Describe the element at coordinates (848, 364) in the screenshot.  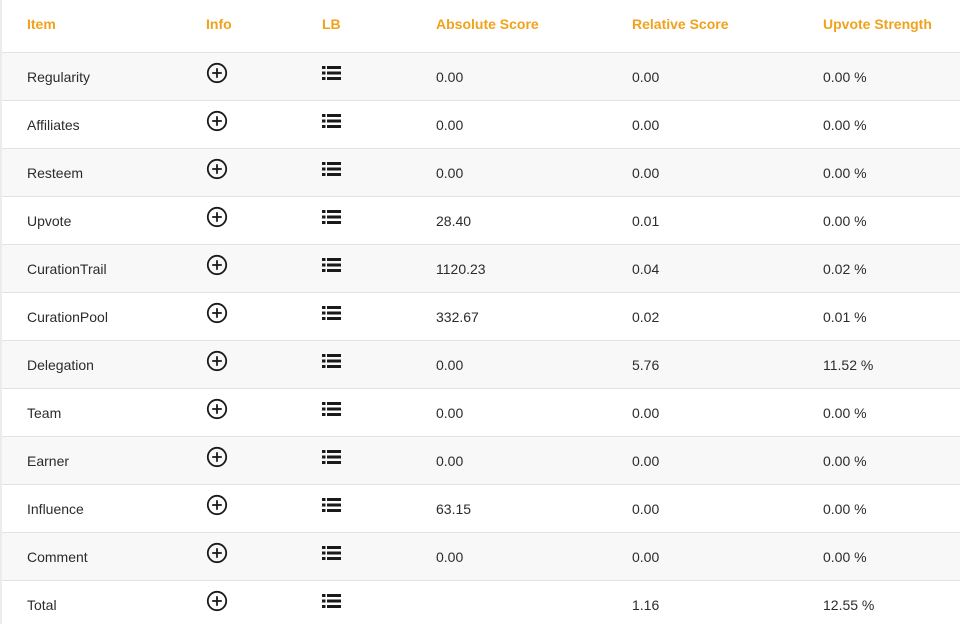
I see `upvote-strength: 11.52 %` at that location.